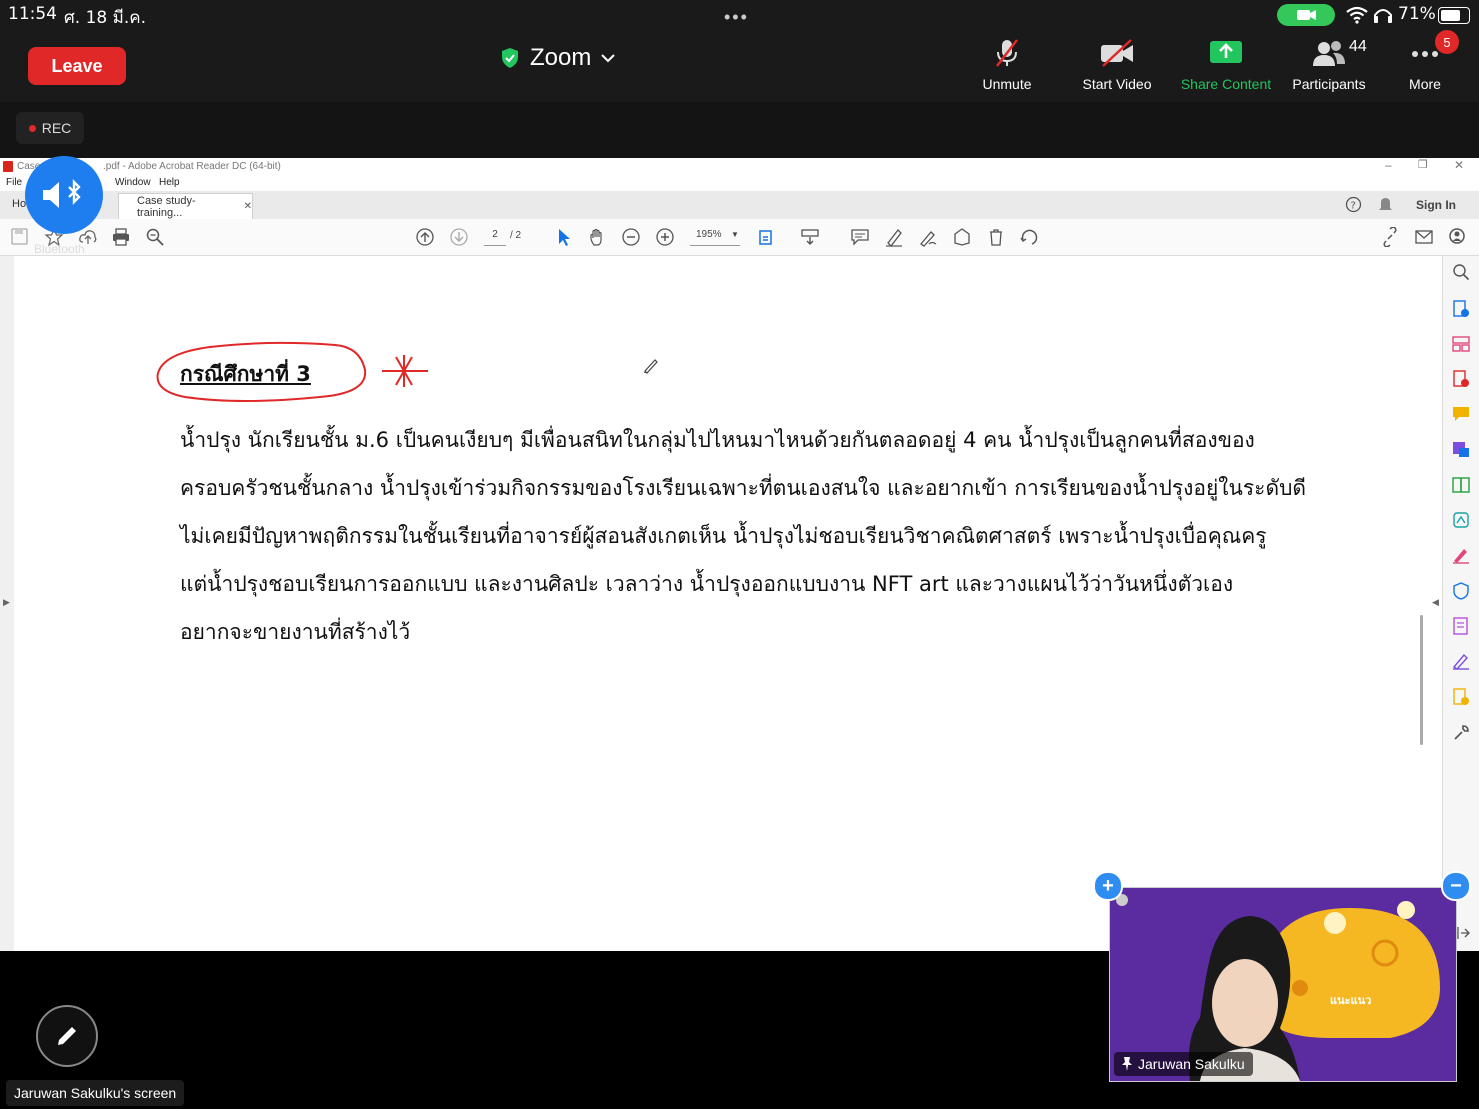 The width and height of the screenshot is (1479, 1109). I want to click on more-notification-badge: 5, so click(1447, 42).